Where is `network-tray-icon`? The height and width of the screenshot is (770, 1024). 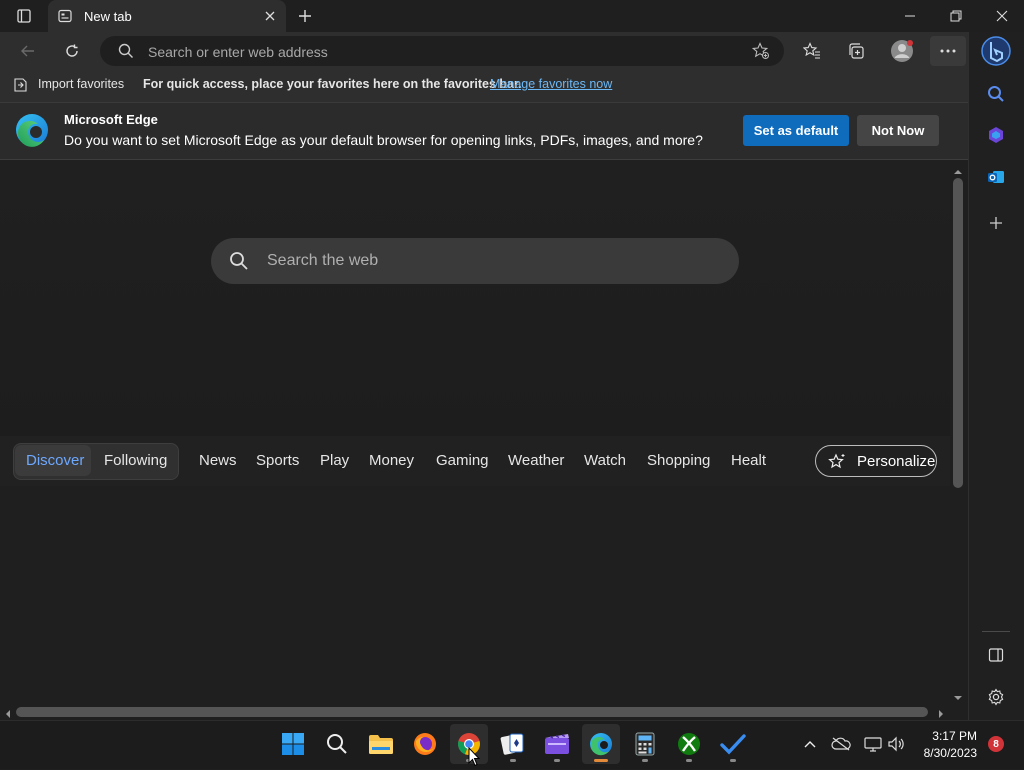 network-tray-icon is located at coordinates (873, 744).